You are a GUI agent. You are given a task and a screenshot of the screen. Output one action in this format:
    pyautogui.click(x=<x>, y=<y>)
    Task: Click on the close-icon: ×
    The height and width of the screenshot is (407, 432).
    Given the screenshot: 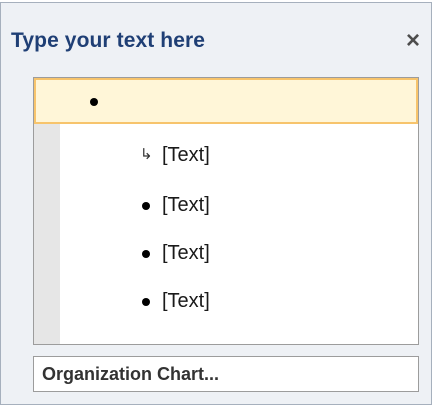 What is the action you would take?
    pyautogui.click(x=413, y=41)
    